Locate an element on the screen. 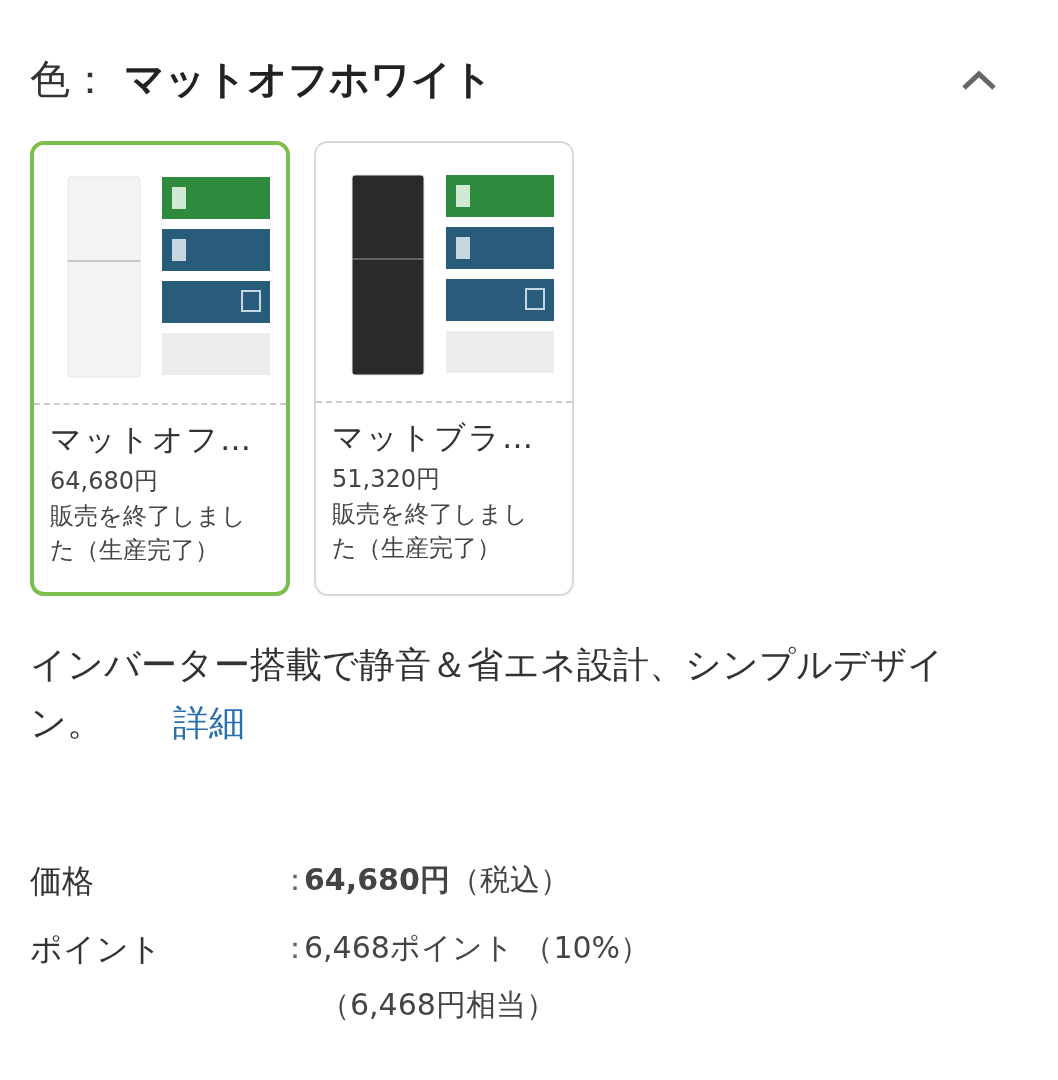 The image size is (1058, 1080). spec-value: （6,468円相当） is located at coordinates (438, 1005).